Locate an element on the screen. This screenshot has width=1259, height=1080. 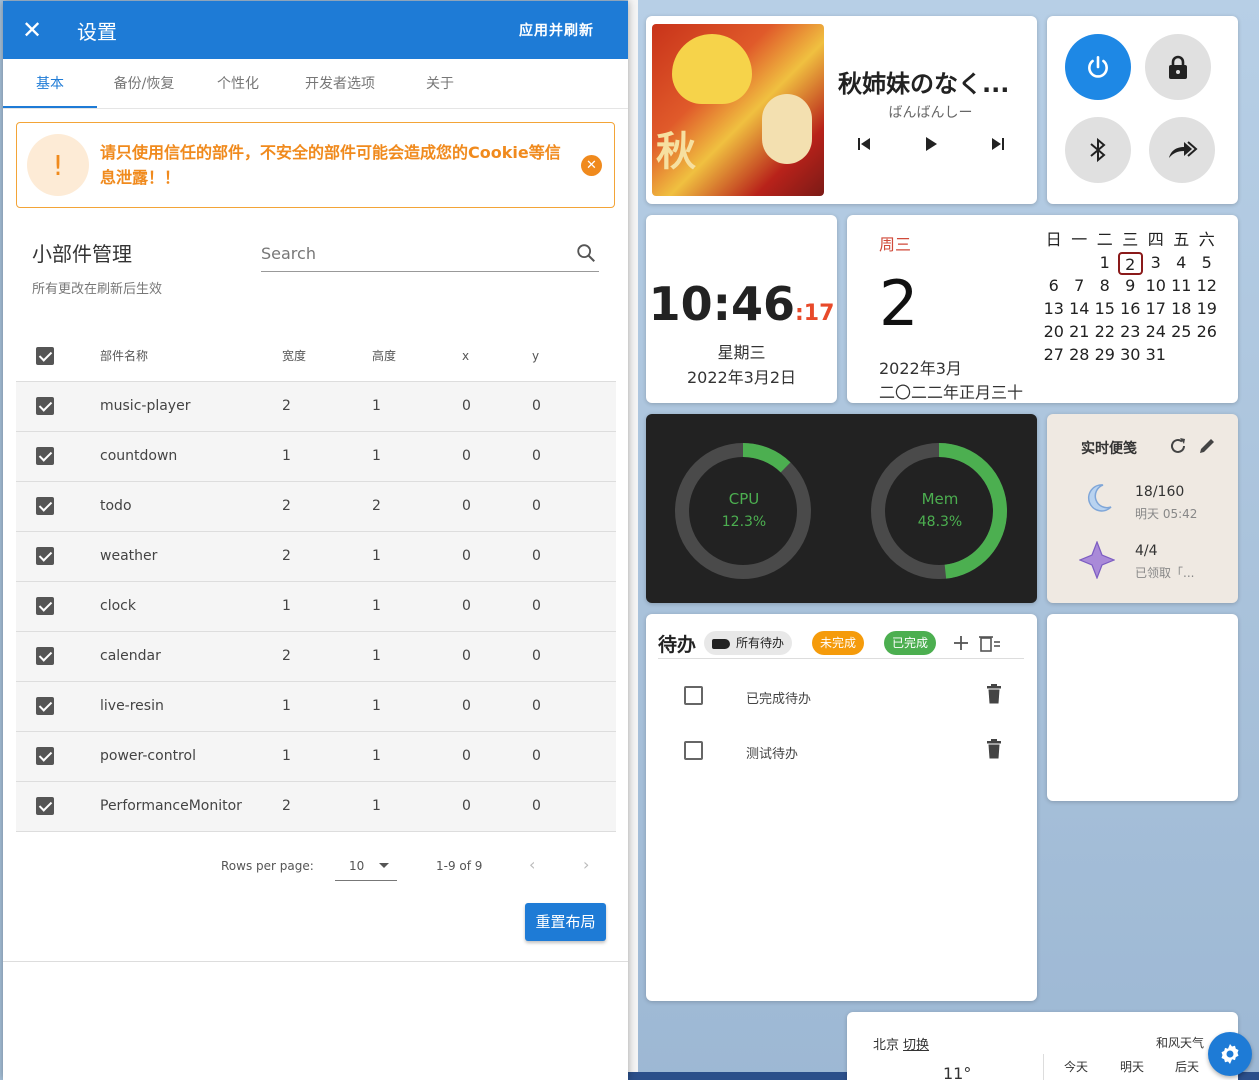
calendar-day-cell: 22 is located at coordinates (1105, 332).